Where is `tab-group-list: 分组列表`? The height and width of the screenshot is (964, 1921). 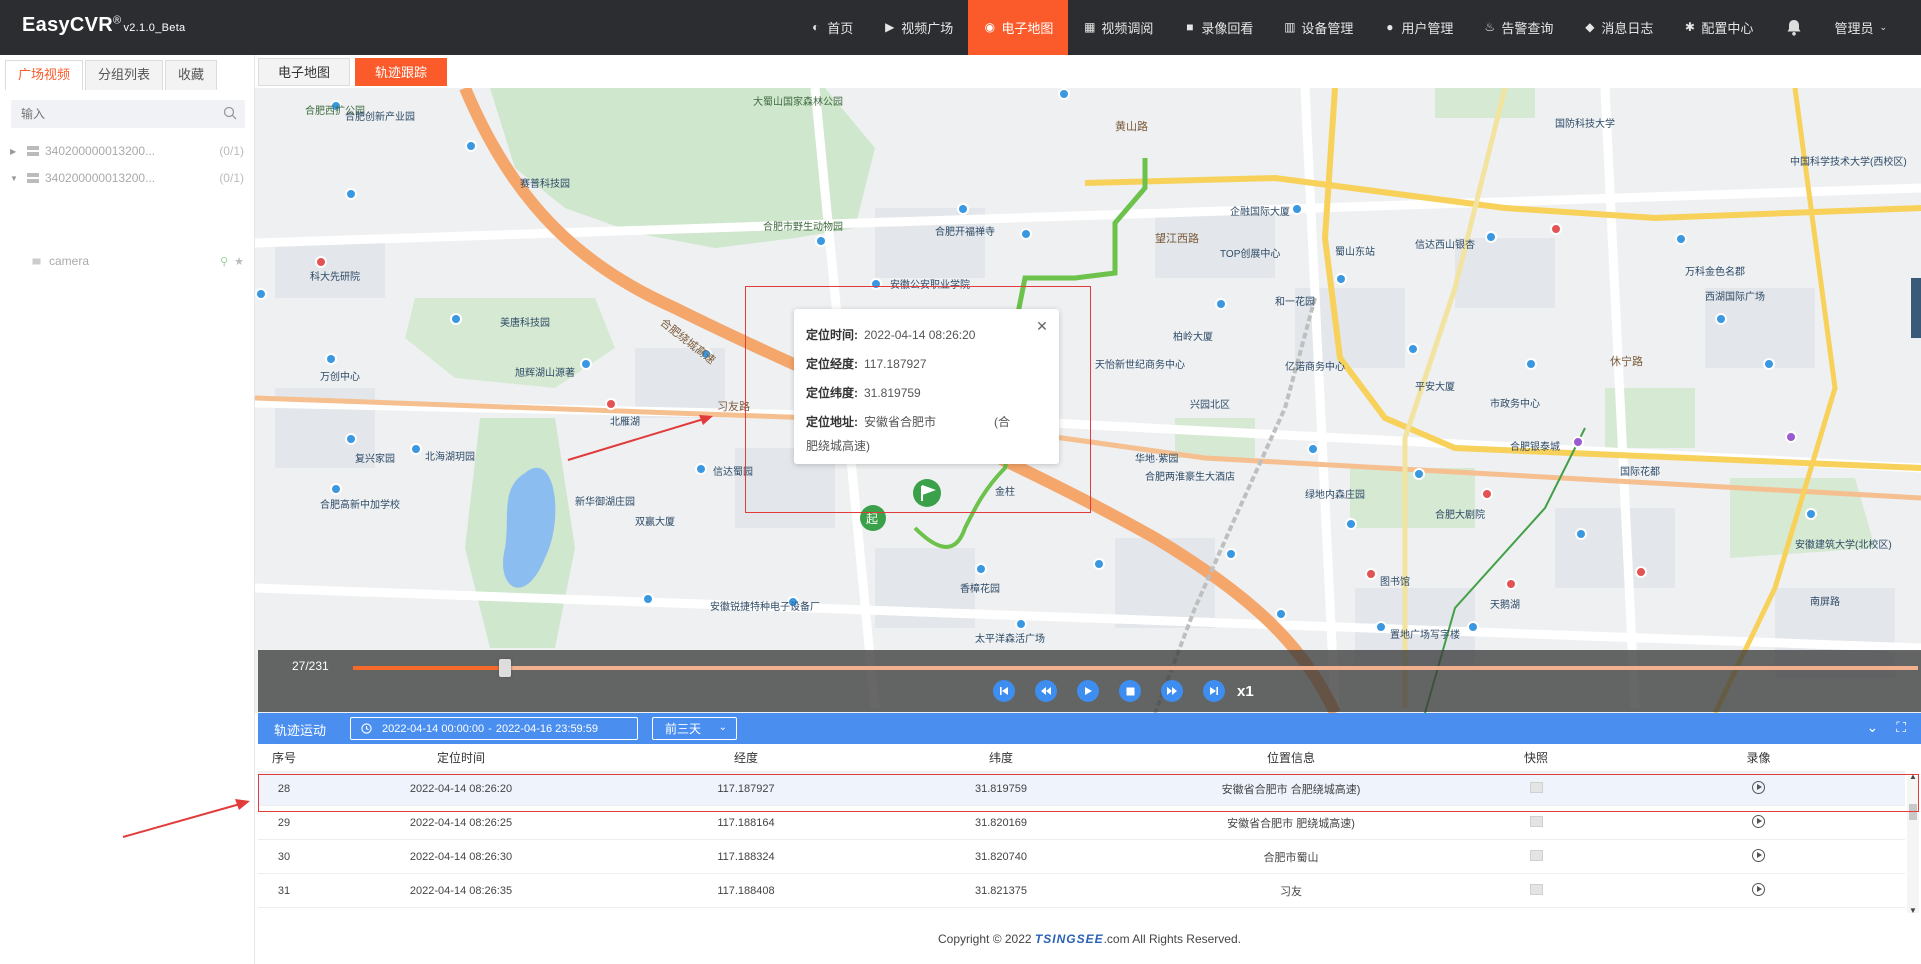 tab-group-list: 分组列表 is located at coordinates (124, 75).